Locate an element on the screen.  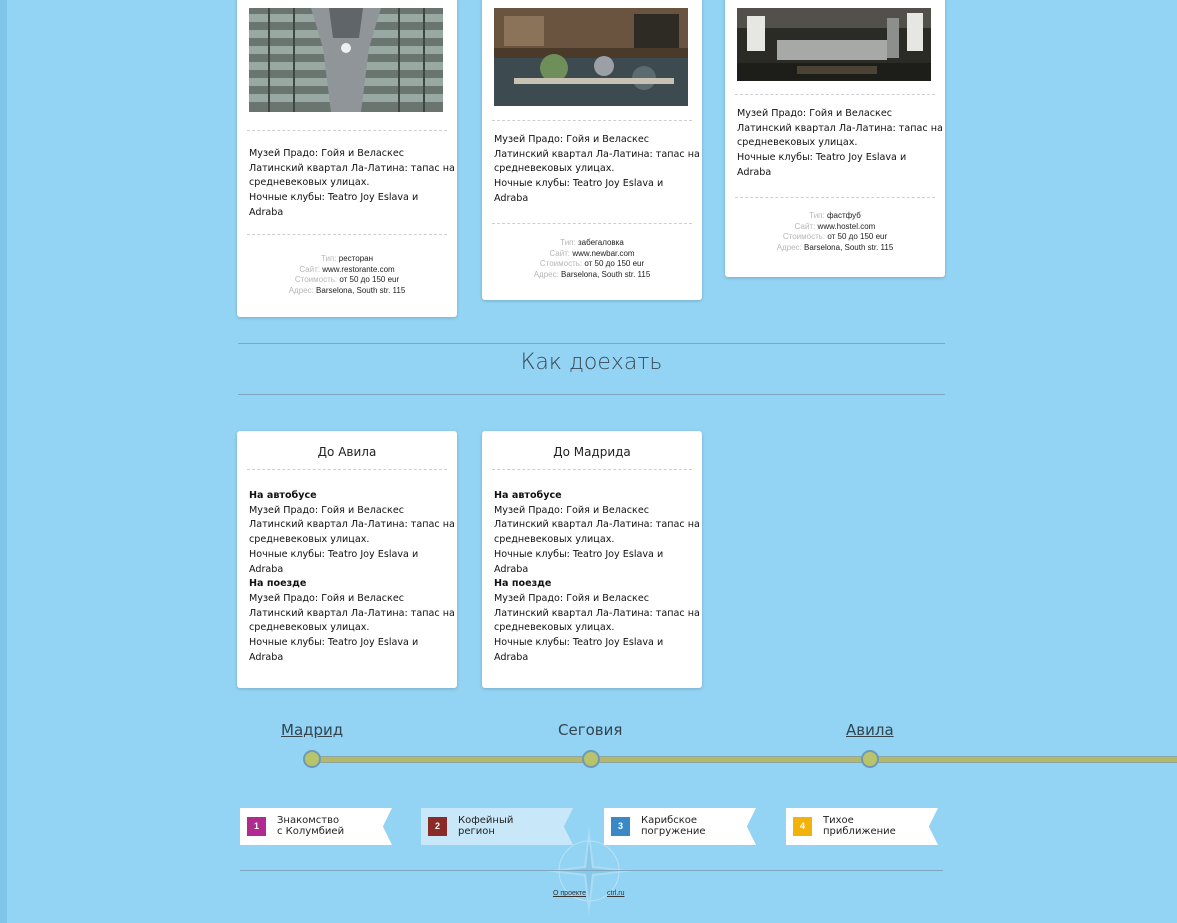
meta-type: фастфуб is located at coordinates (843, 215).